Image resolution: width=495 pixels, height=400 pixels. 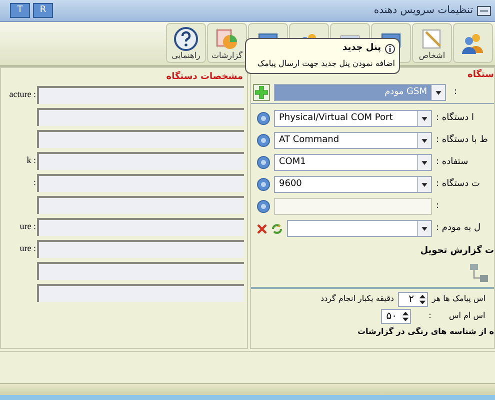 I want to click on field-label: acture :, so click(x=22, y=95).